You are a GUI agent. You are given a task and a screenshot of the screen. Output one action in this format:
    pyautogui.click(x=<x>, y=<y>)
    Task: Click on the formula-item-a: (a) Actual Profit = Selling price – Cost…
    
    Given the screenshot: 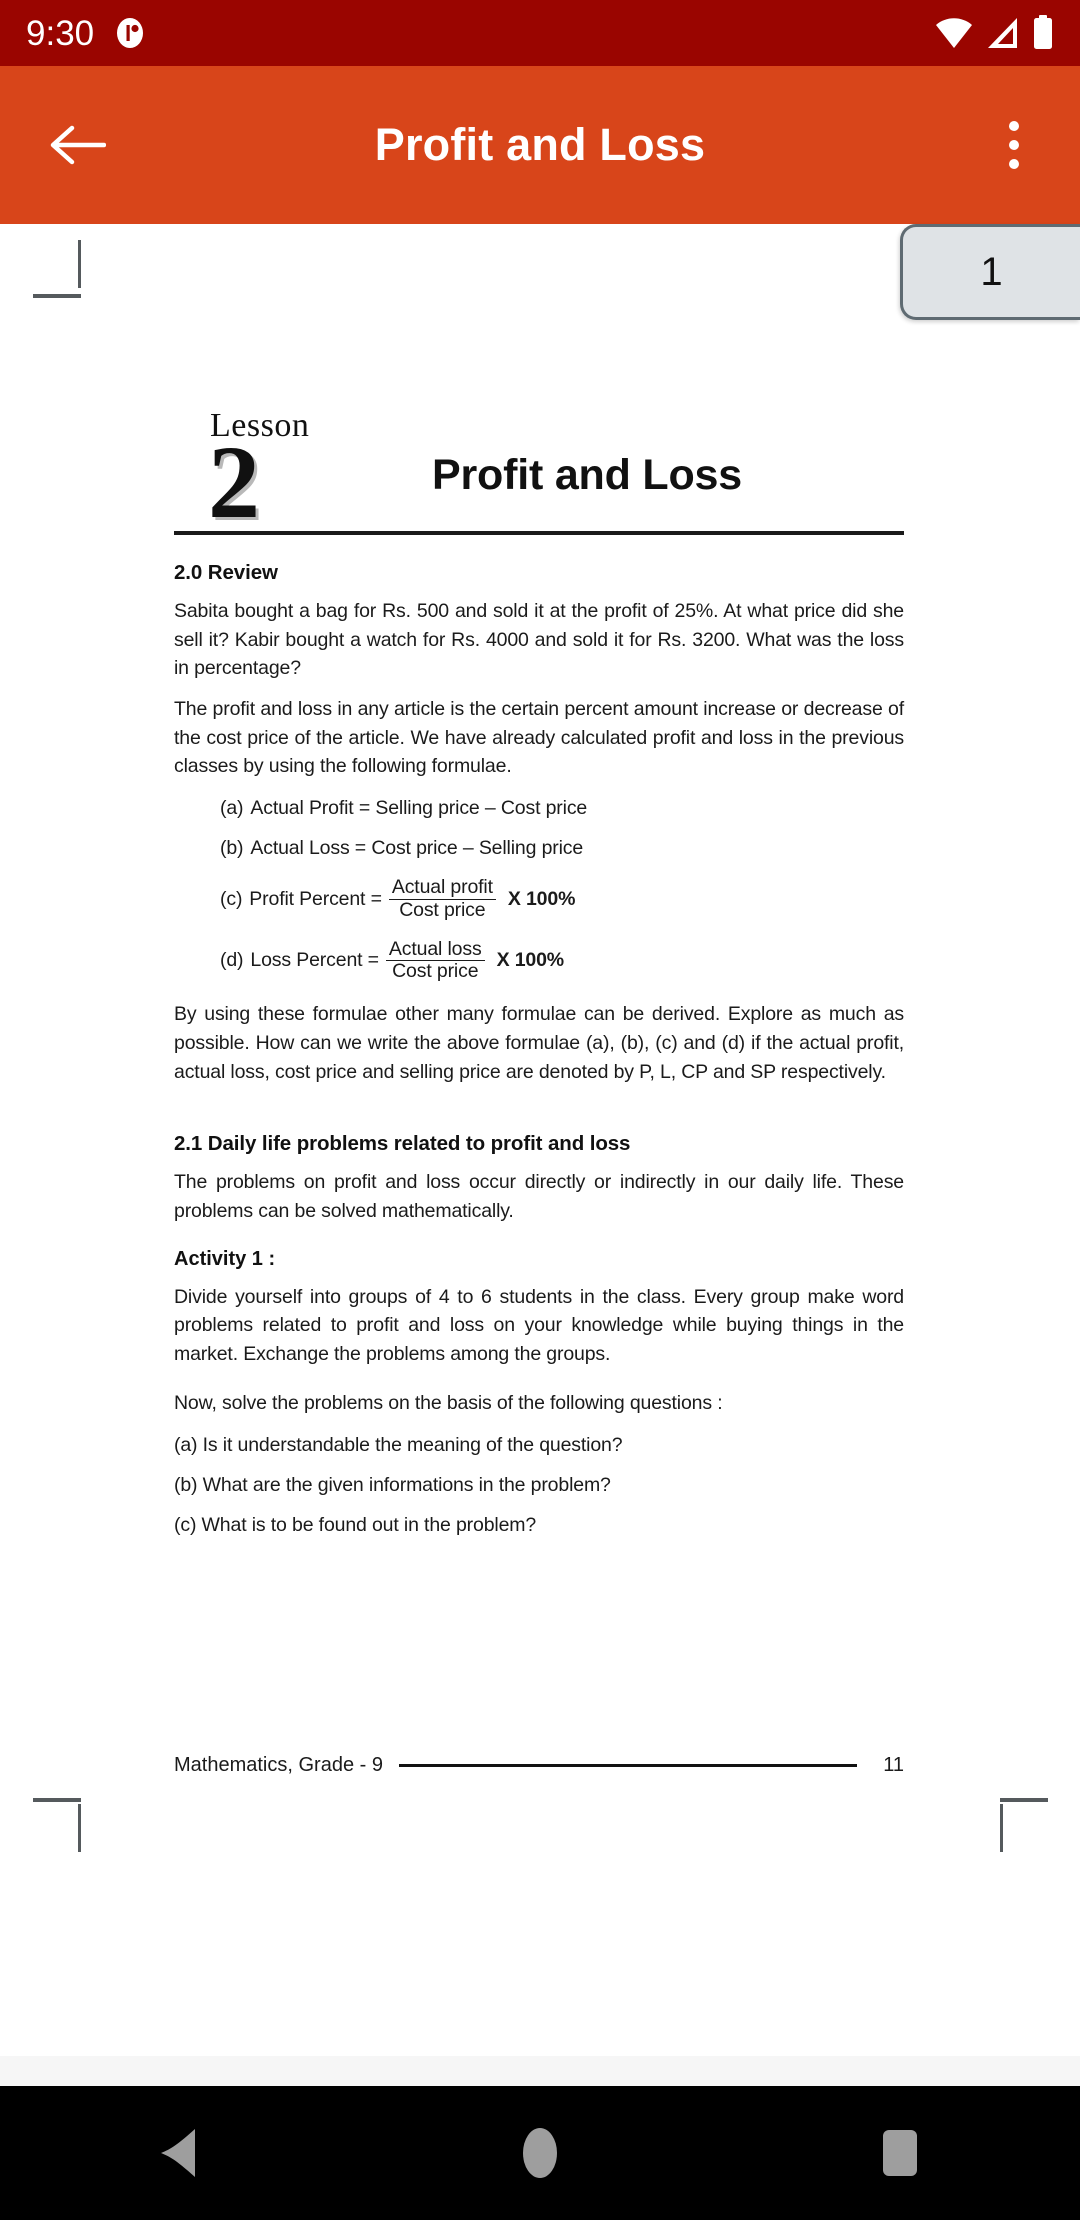 What is the action you would take?
    pyautogui.click(x=562, y=808)
    